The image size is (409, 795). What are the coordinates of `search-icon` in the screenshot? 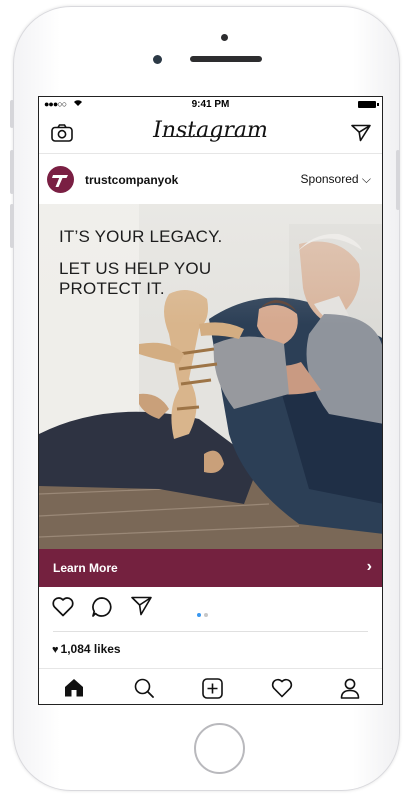 It's located at (144, 690).